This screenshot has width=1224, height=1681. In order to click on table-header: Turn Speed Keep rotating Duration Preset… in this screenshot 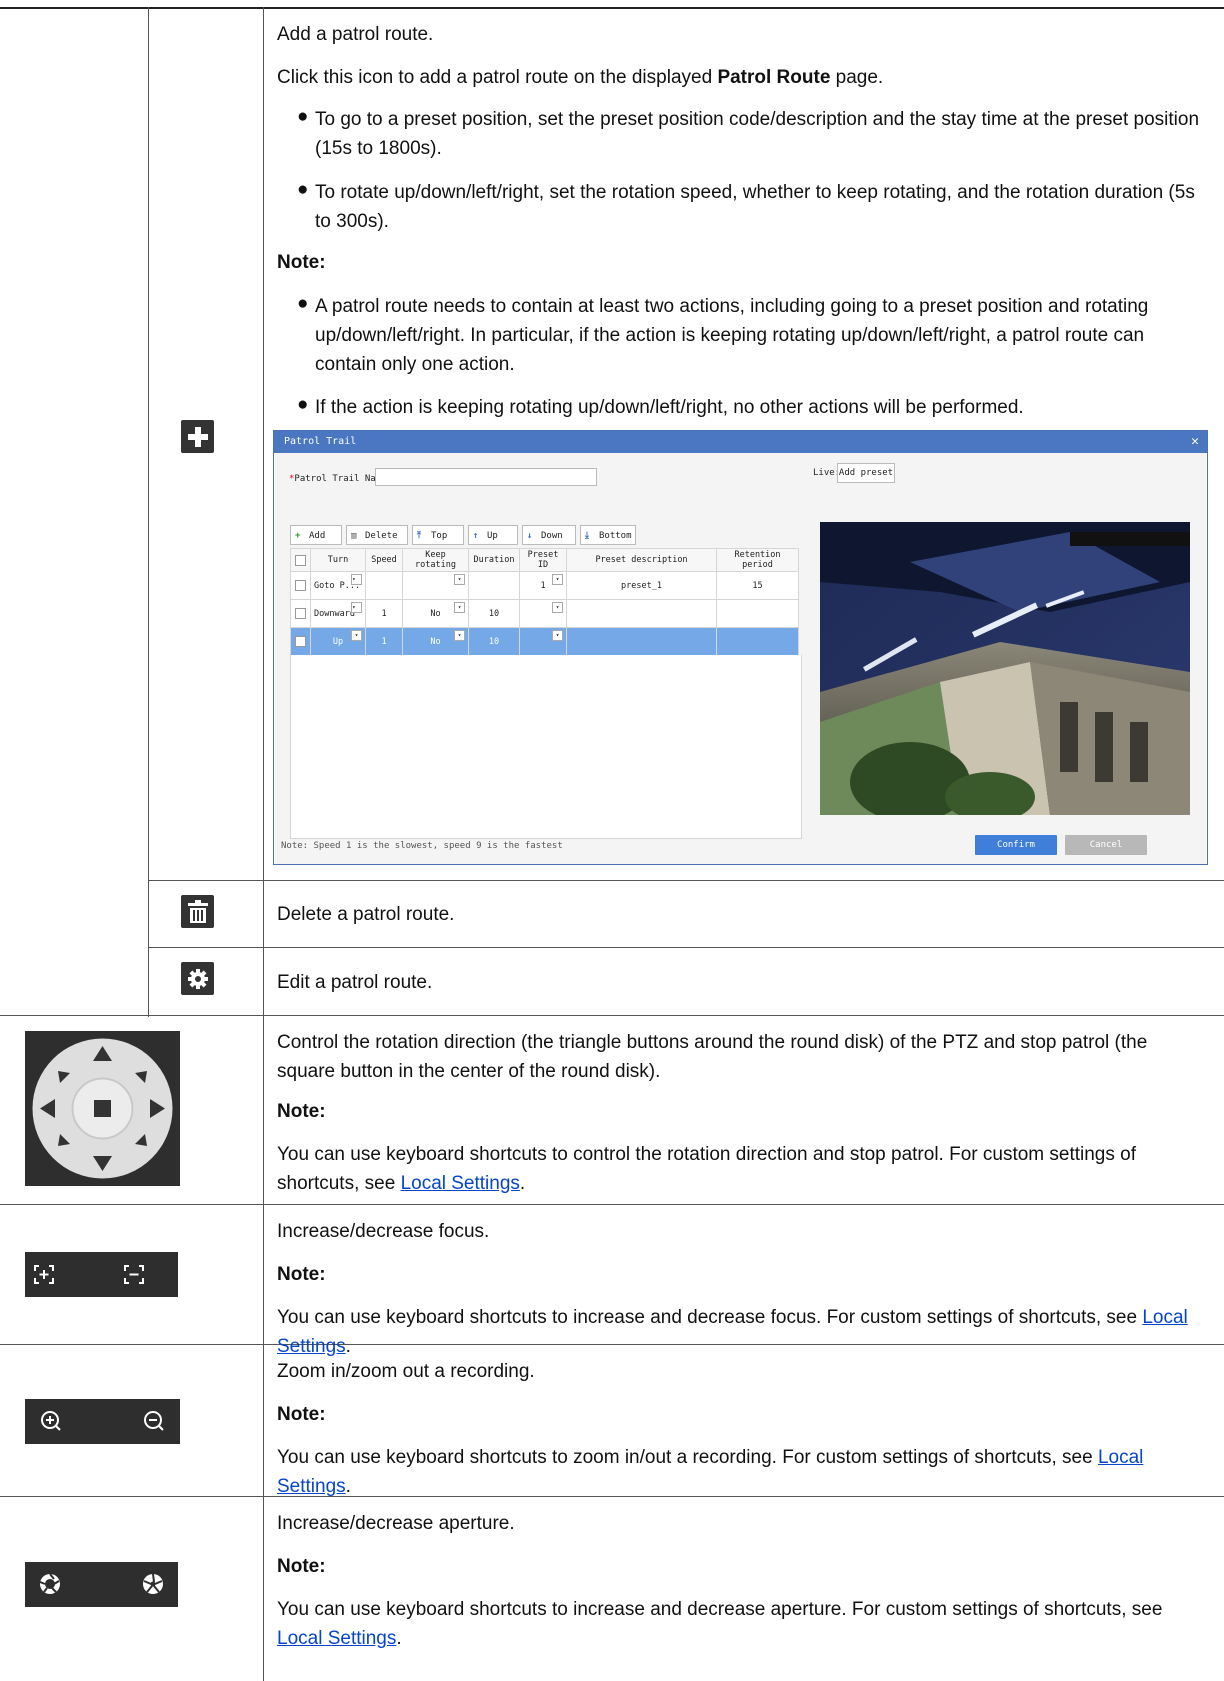, I will do `click(544, 560)`.